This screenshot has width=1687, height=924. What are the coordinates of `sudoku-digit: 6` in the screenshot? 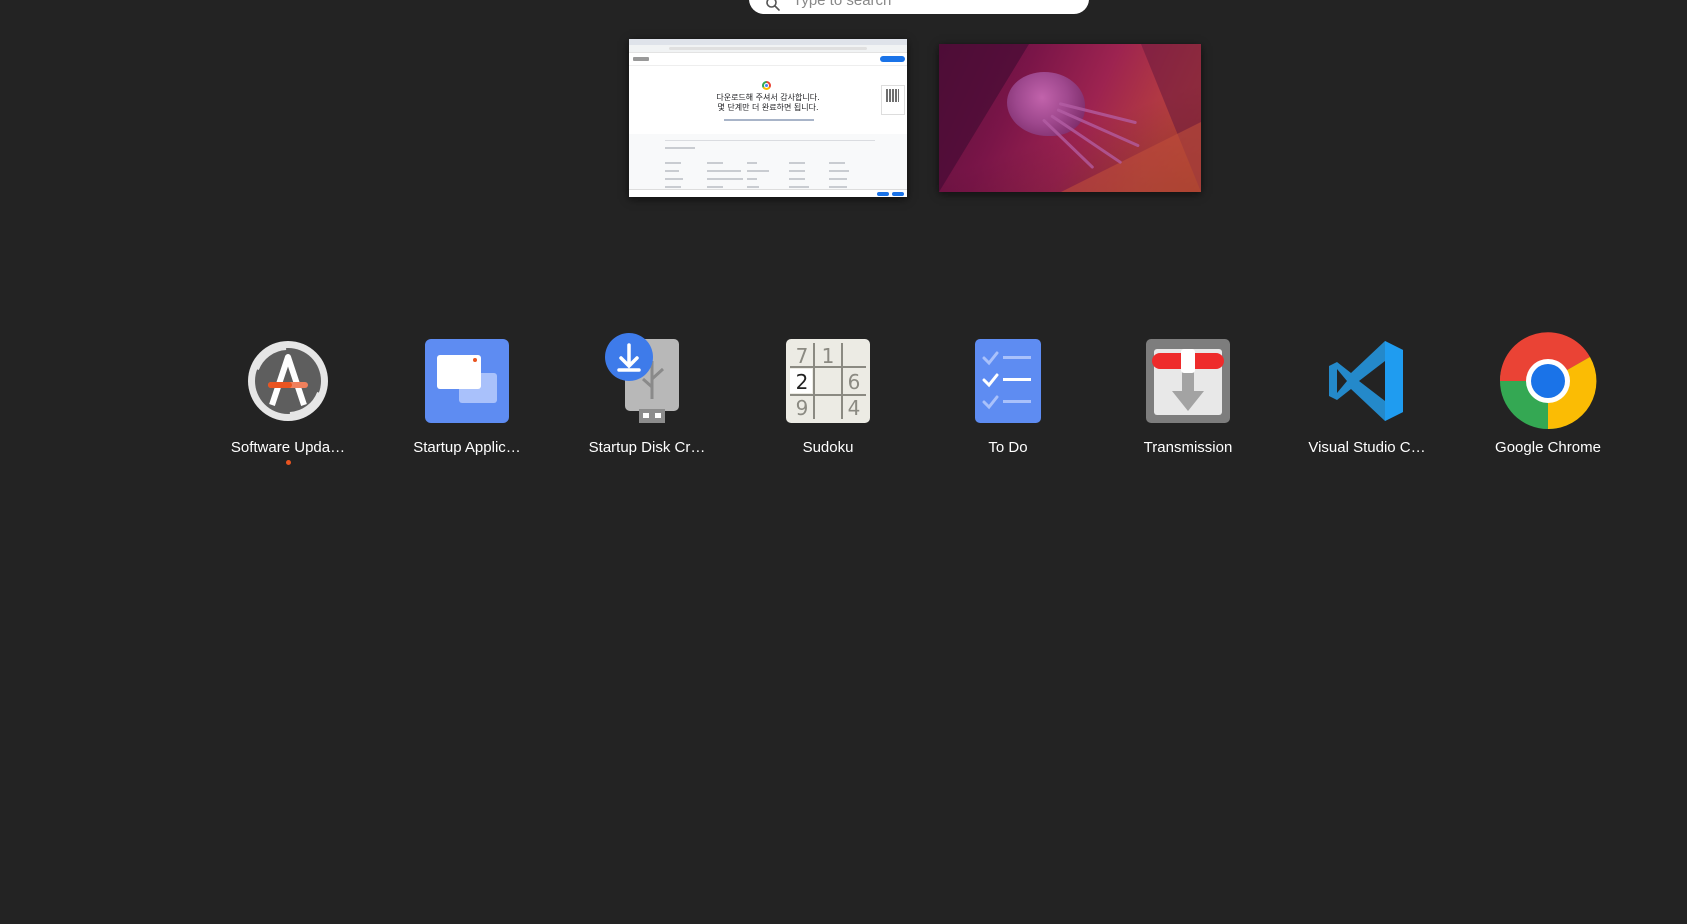 It's located at (854, 382).